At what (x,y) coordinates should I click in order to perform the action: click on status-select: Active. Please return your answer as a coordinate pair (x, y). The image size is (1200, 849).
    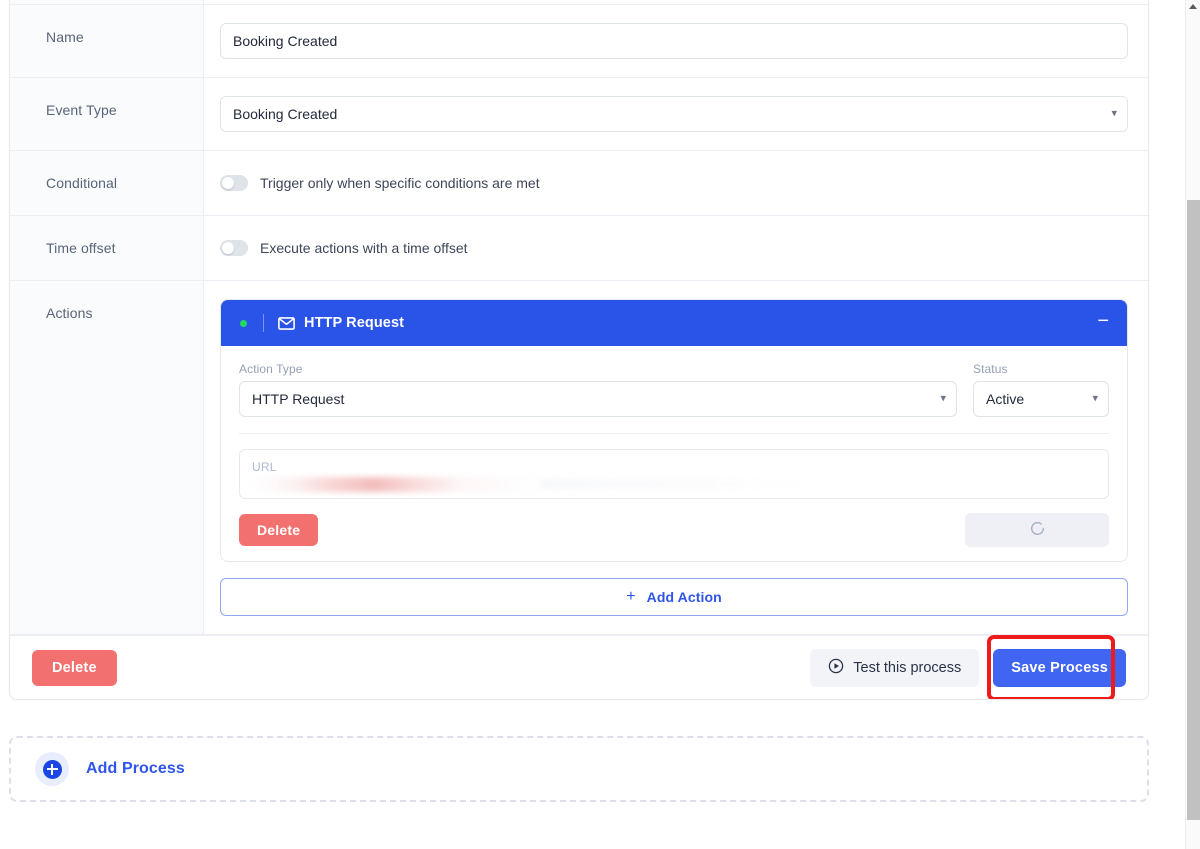
    Looking at the image, I should click on (1041, 399).